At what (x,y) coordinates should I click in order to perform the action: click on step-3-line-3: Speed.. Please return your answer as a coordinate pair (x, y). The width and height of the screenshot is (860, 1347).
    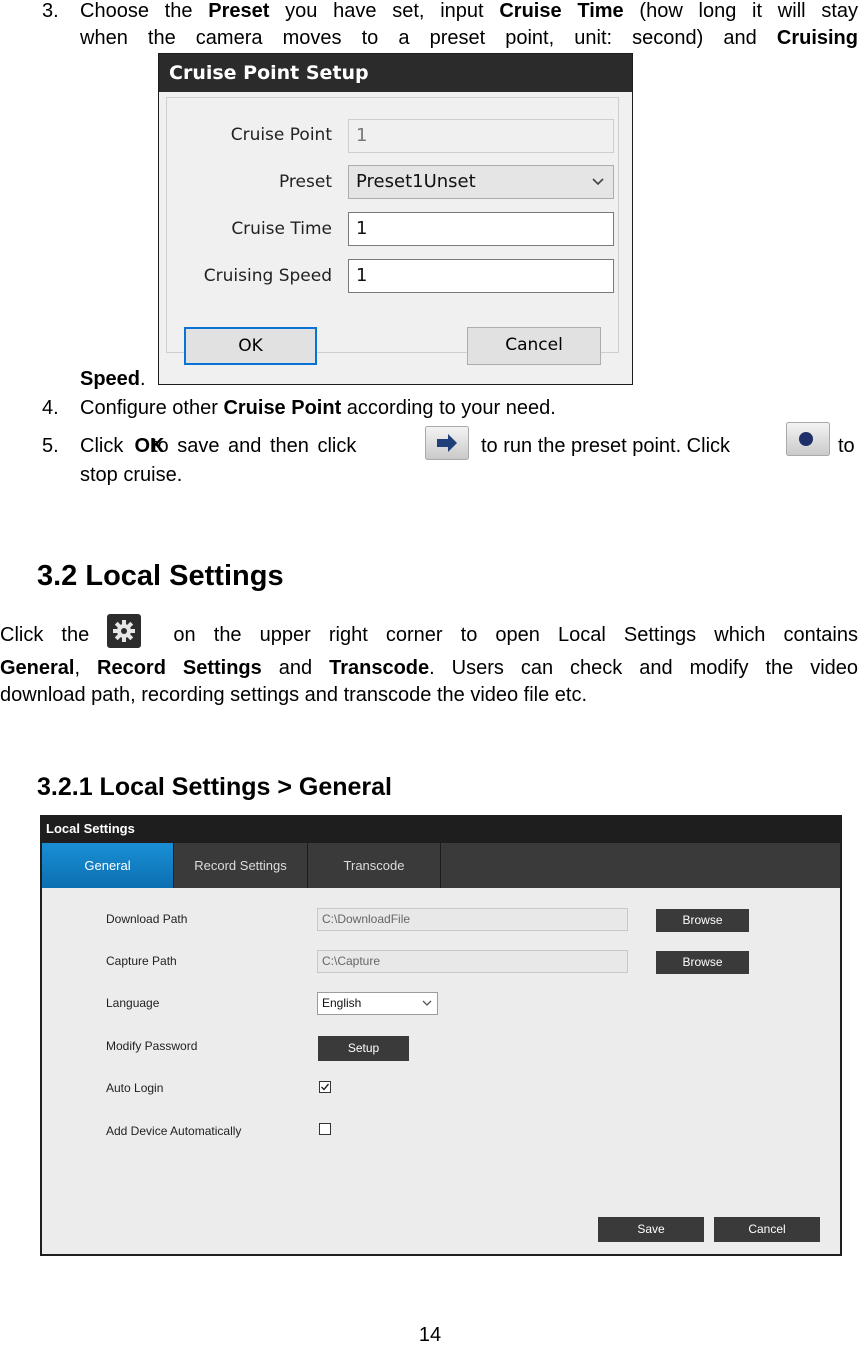
    Looking at the image, I should click on (113, 379).